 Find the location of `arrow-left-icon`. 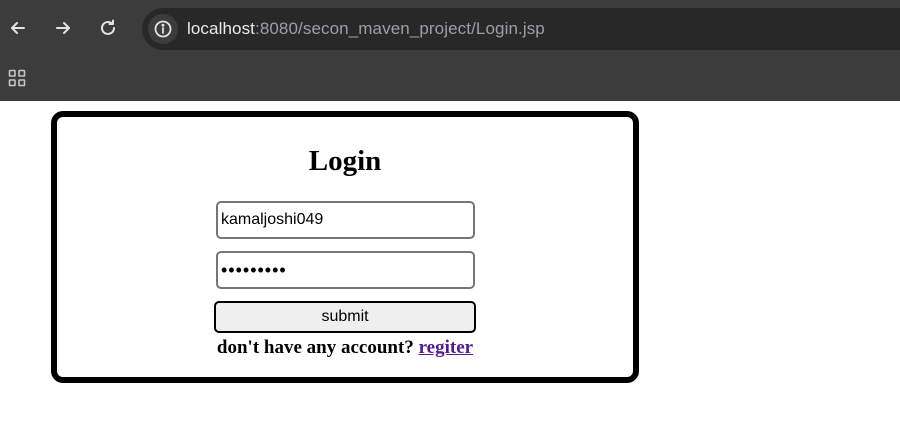

arrow-left-icon is located at coordinates (18, 28).